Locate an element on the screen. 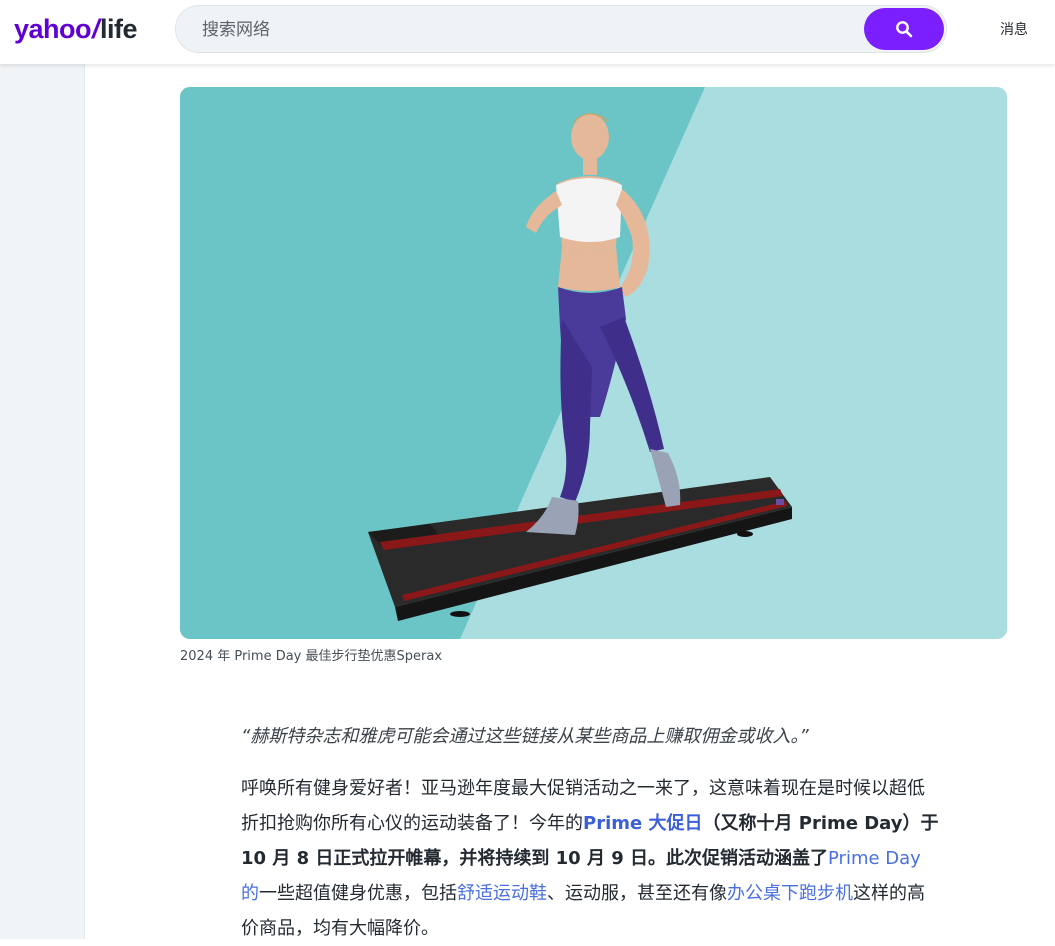 This screenshot has height=946, width=1055. logo-main: yahoo is located at coordinates (53, 29).